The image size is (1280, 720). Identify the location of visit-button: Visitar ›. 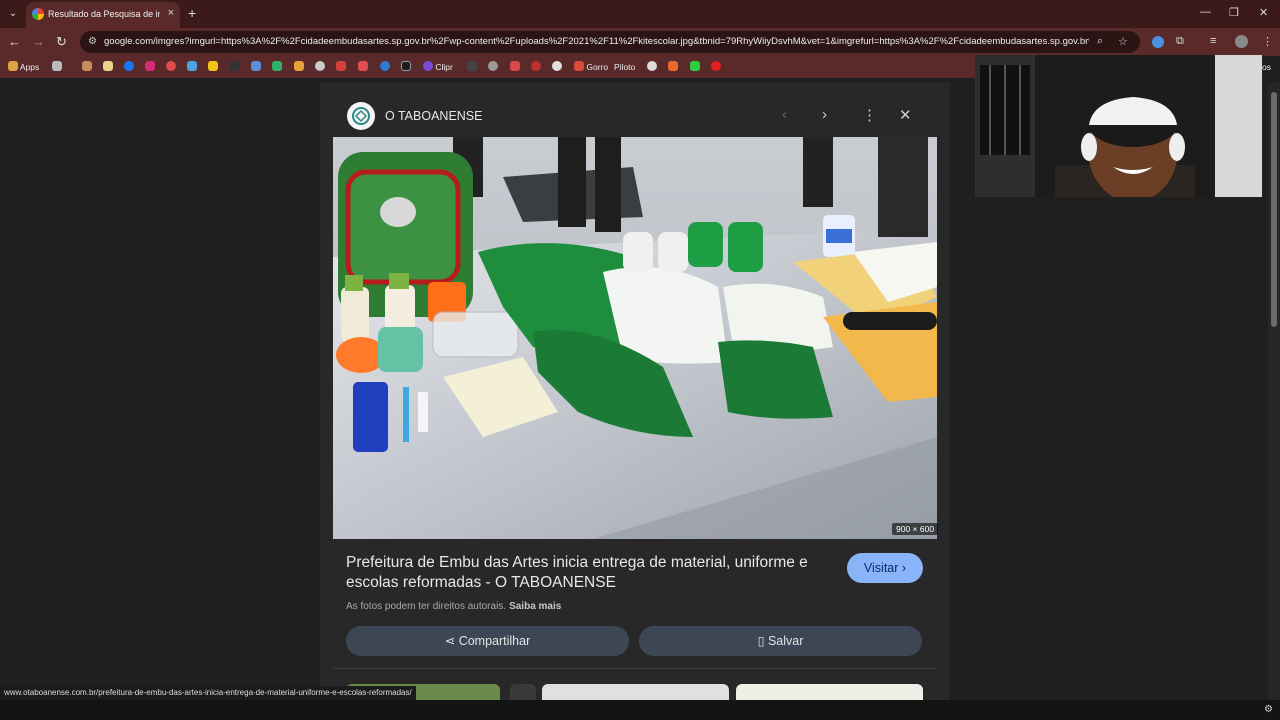
(885, 568).